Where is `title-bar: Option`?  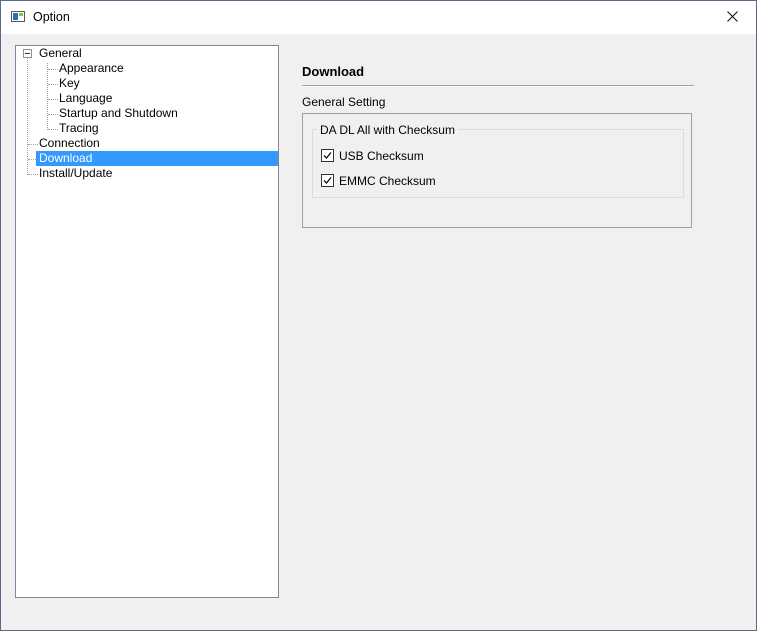
title-bar: Option is located at coordinates (378, 17).